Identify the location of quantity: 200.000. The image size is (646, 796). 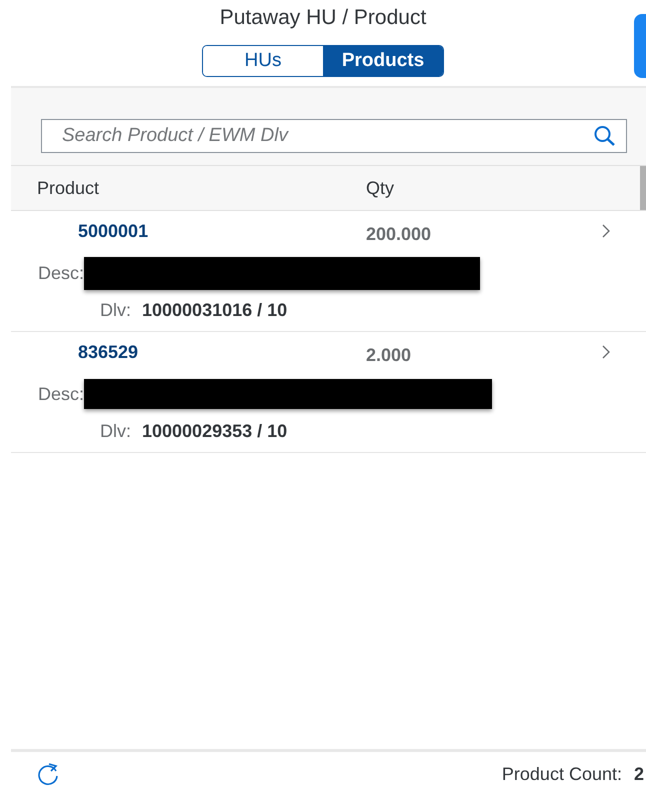
(399, 234).